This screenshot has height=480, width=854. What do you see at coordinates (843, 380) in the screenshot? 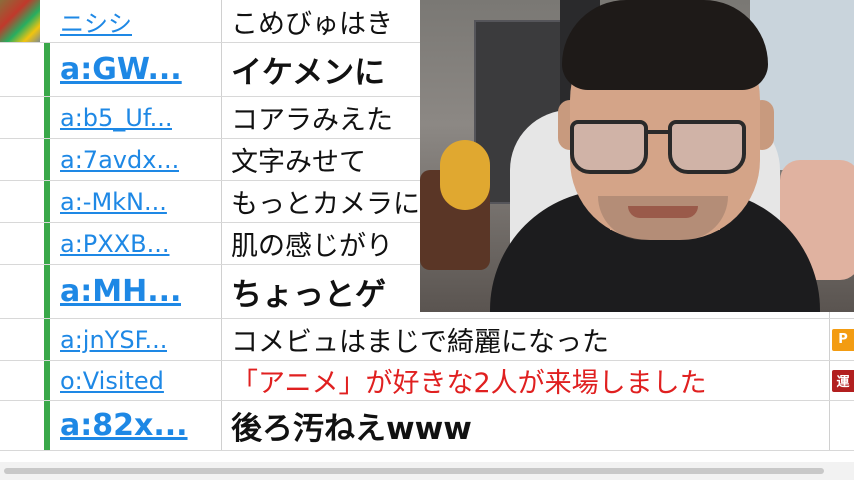
I see `operator-badge: 運` at bounding box center [843, 380].